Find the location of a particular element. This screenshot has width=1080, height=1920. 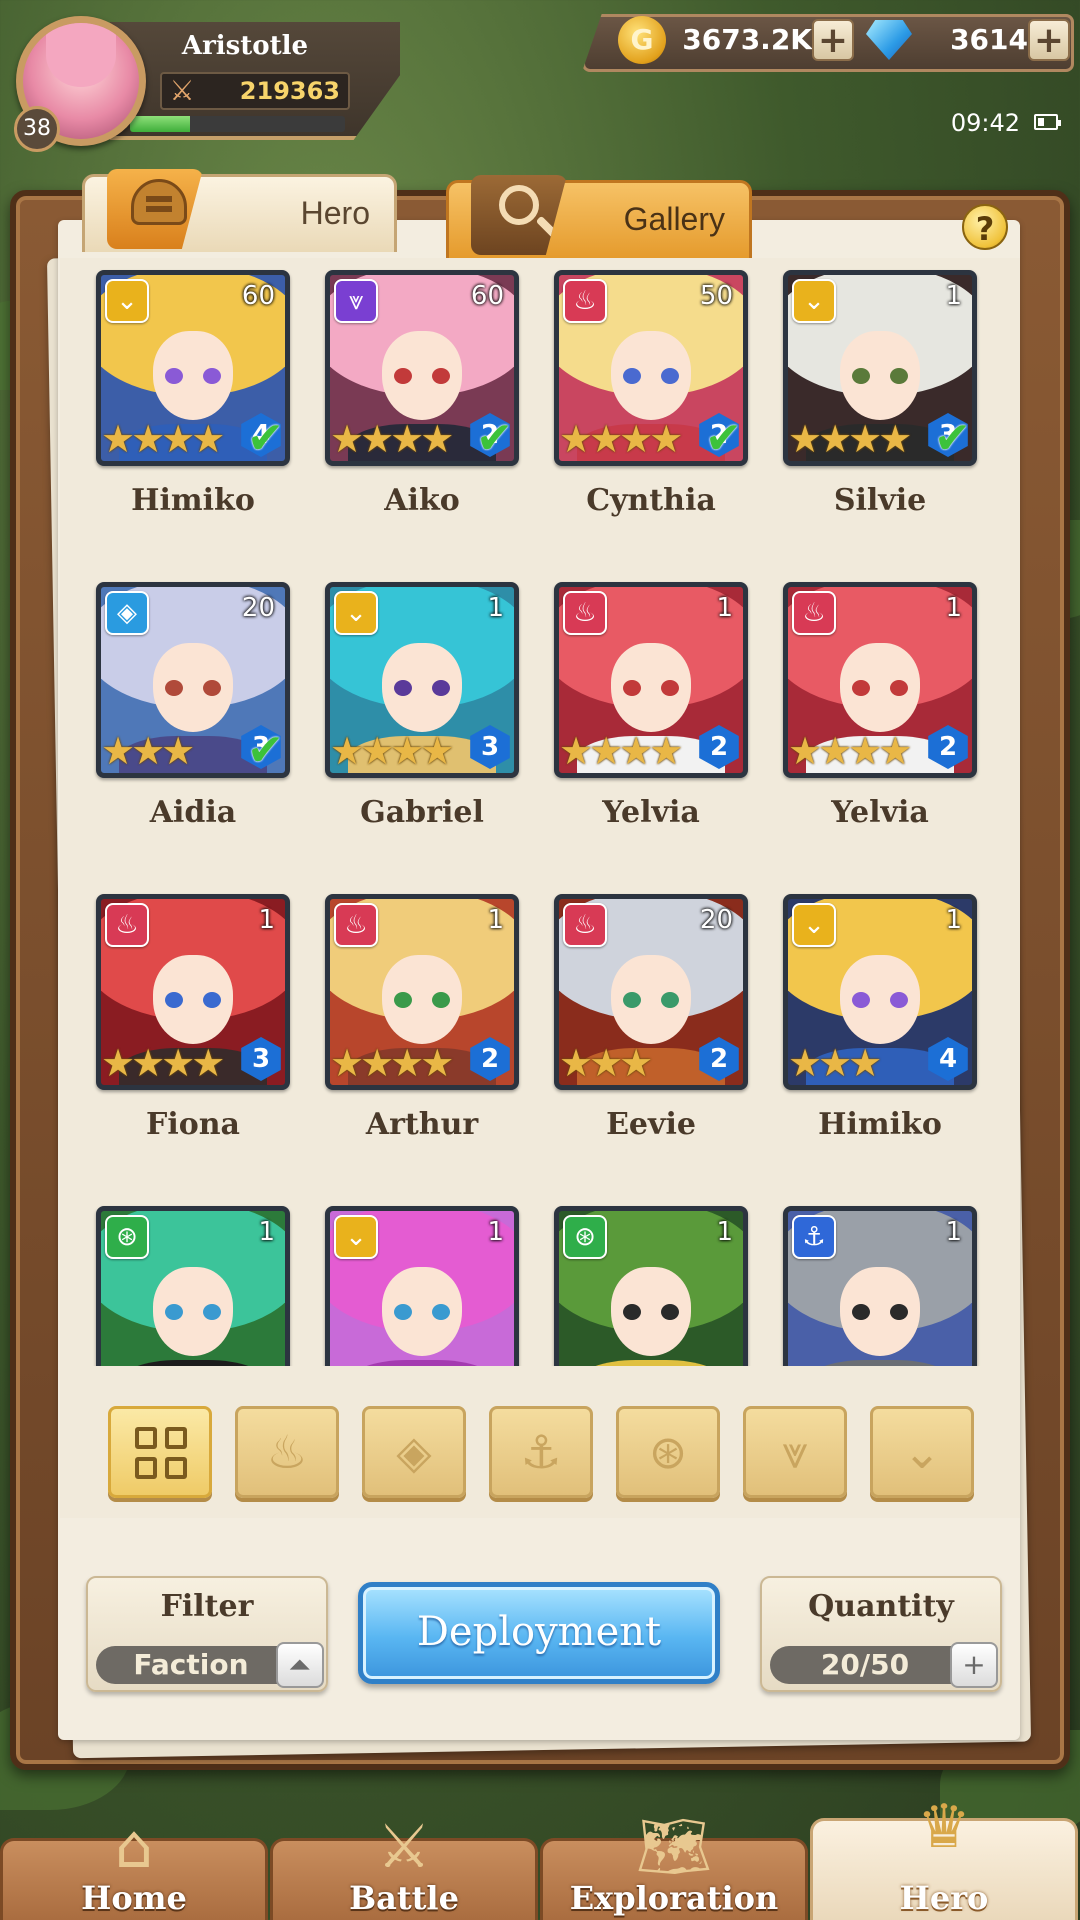

hero-card: ⌄ 1 is located at coordinates (422, 1286).